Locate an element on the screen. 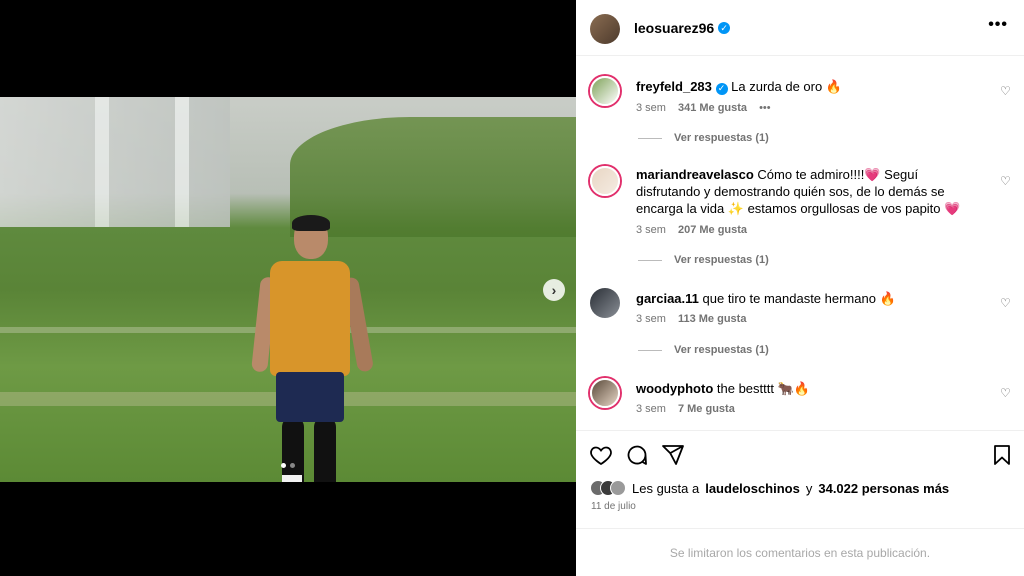  liker-avatar is located at coordinates (618, 488).